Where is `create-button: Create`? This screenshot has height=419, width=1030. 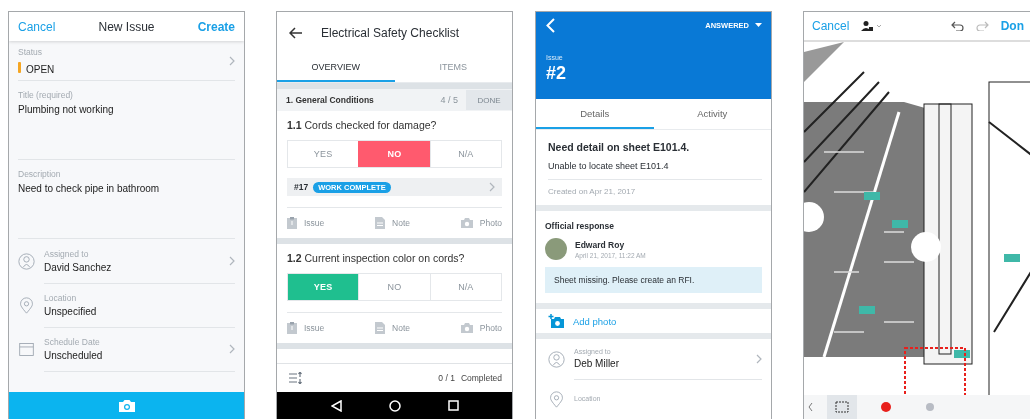 create-button: Create is located at coordinates (216, 26).